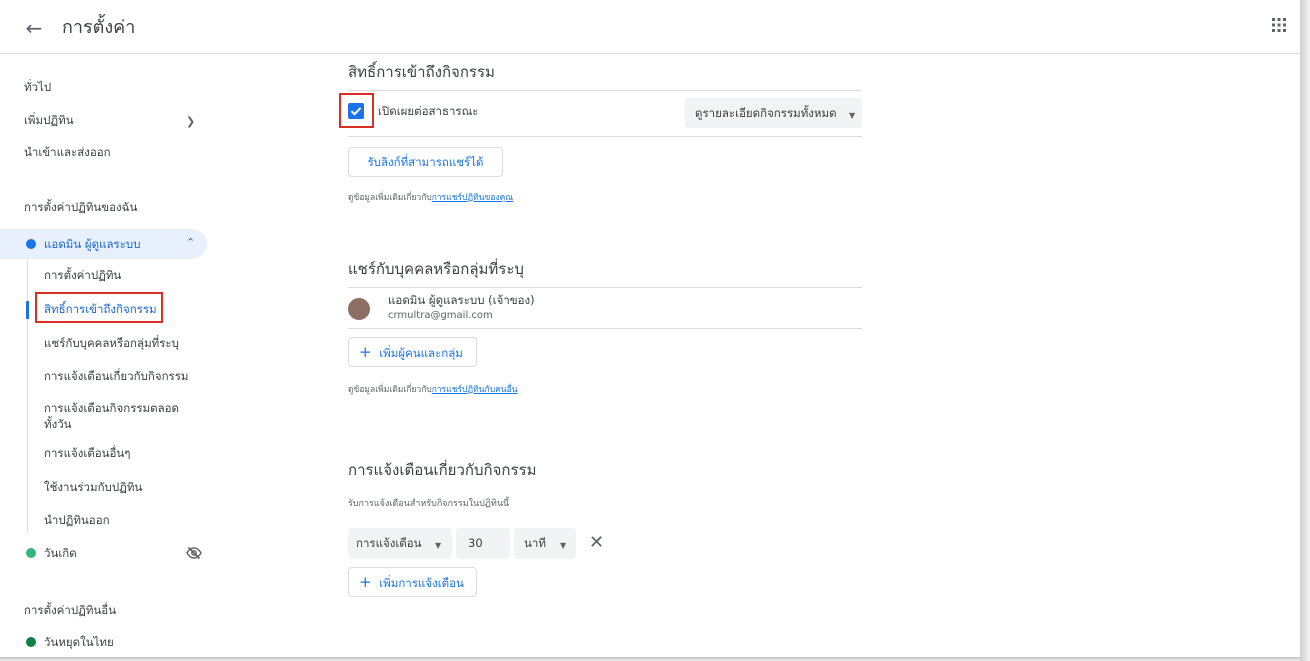  I want to click on top-bar: ← การตั้งค่า, so click(650, 27).